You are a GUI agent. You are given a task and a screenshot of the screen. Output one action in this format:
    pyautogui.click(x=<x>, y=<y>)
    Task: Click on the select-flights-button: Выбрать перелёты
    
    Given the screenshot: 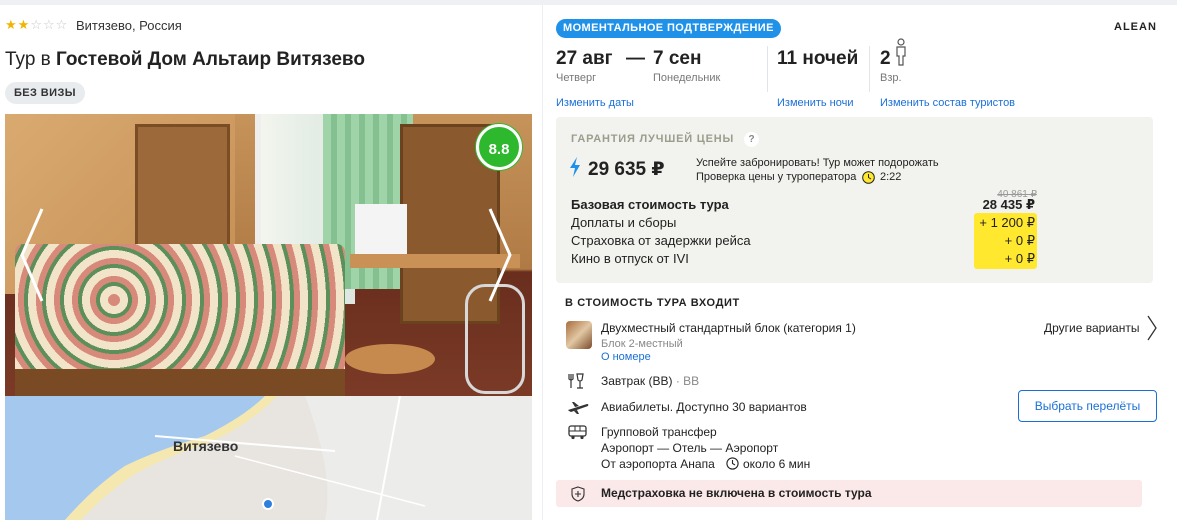 What is the action you would take?
    pyautogui.click(x=1087, y=406)
    